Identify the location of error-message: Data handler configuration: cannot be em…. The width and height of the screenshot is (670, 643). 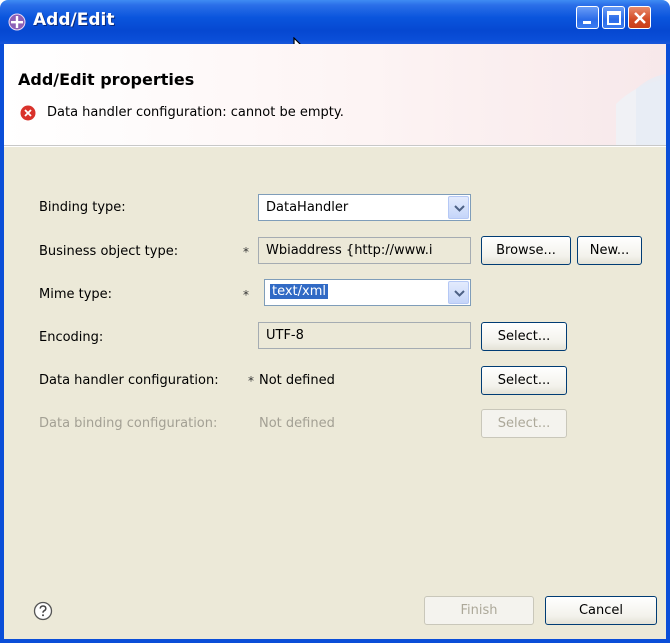
(195, 112).